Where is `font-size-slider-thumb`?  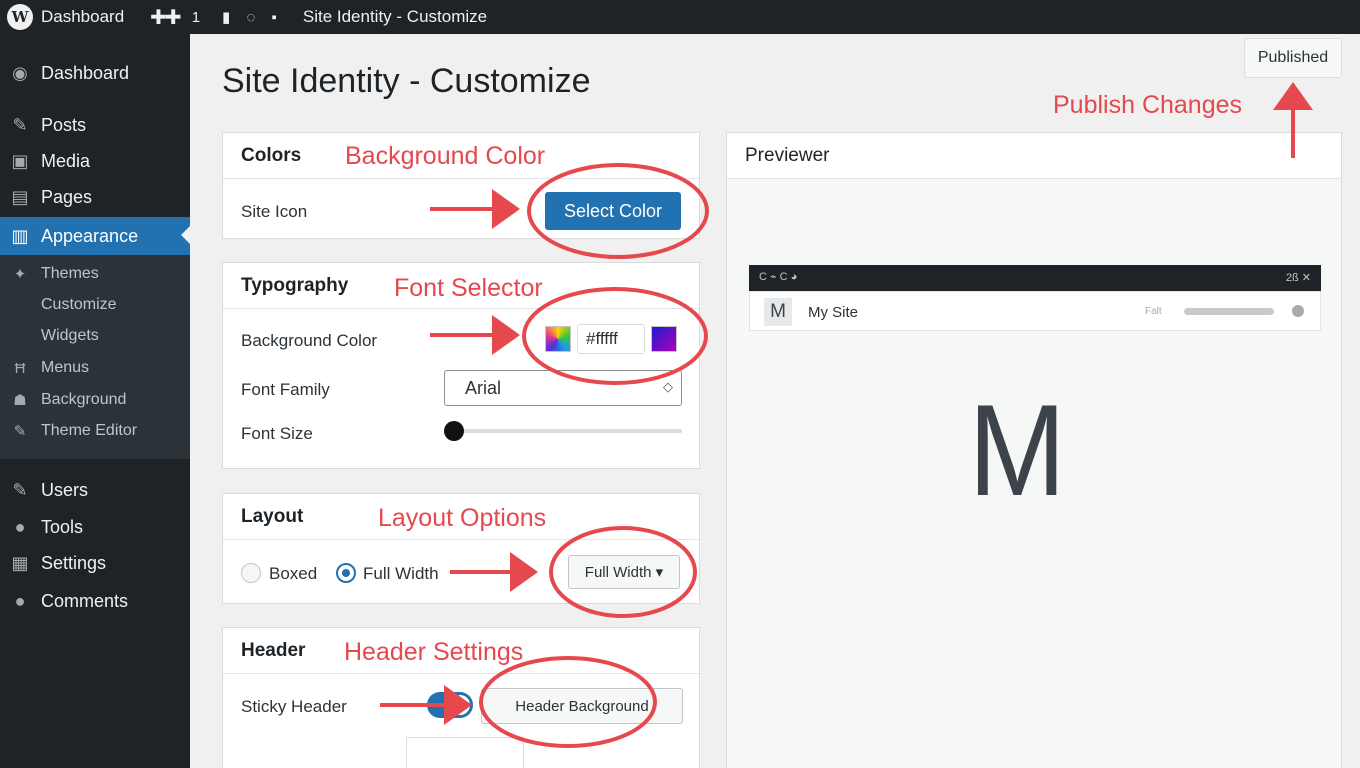 font-size-slider-thumb is located at coordinates (454, 431).